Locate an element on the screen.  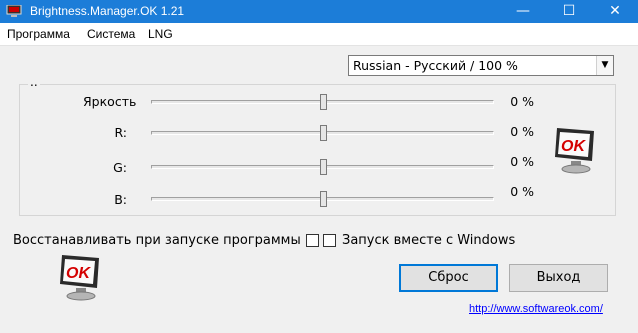
red-value: 0 % is located at coordinates (522, 131).